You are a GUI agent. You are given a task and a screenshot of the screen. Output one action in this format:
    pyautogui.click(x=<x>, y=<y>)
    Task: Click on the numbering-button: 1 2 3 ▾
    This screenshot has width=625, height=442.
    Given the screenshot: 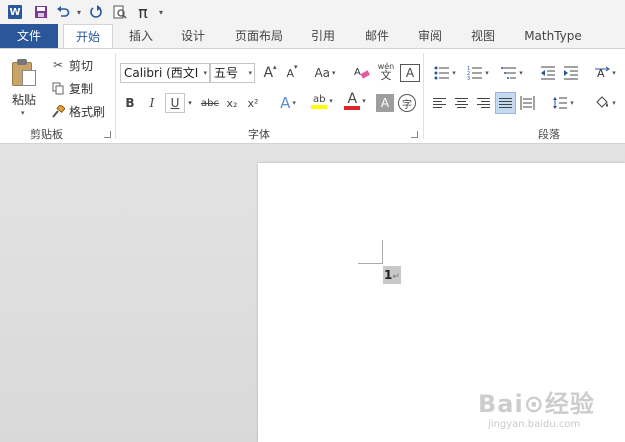 What is the action you would take?
    pyautogui.click(x=478, y=73)
    